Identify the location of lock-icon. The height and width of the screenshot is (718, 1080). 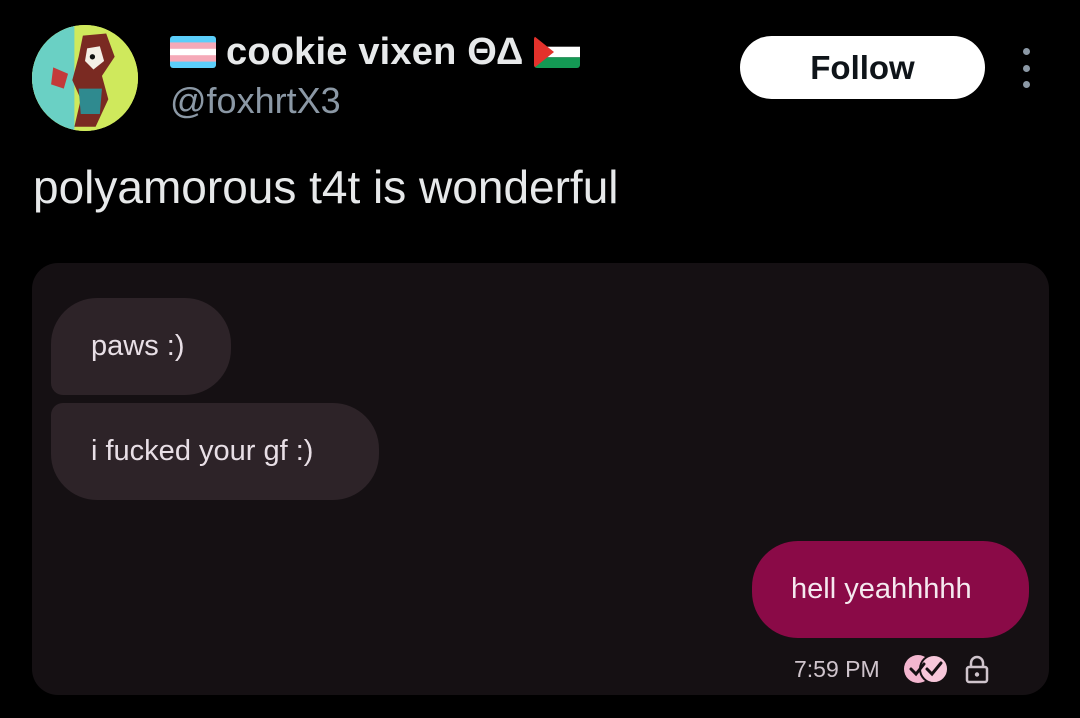
(976, 669).